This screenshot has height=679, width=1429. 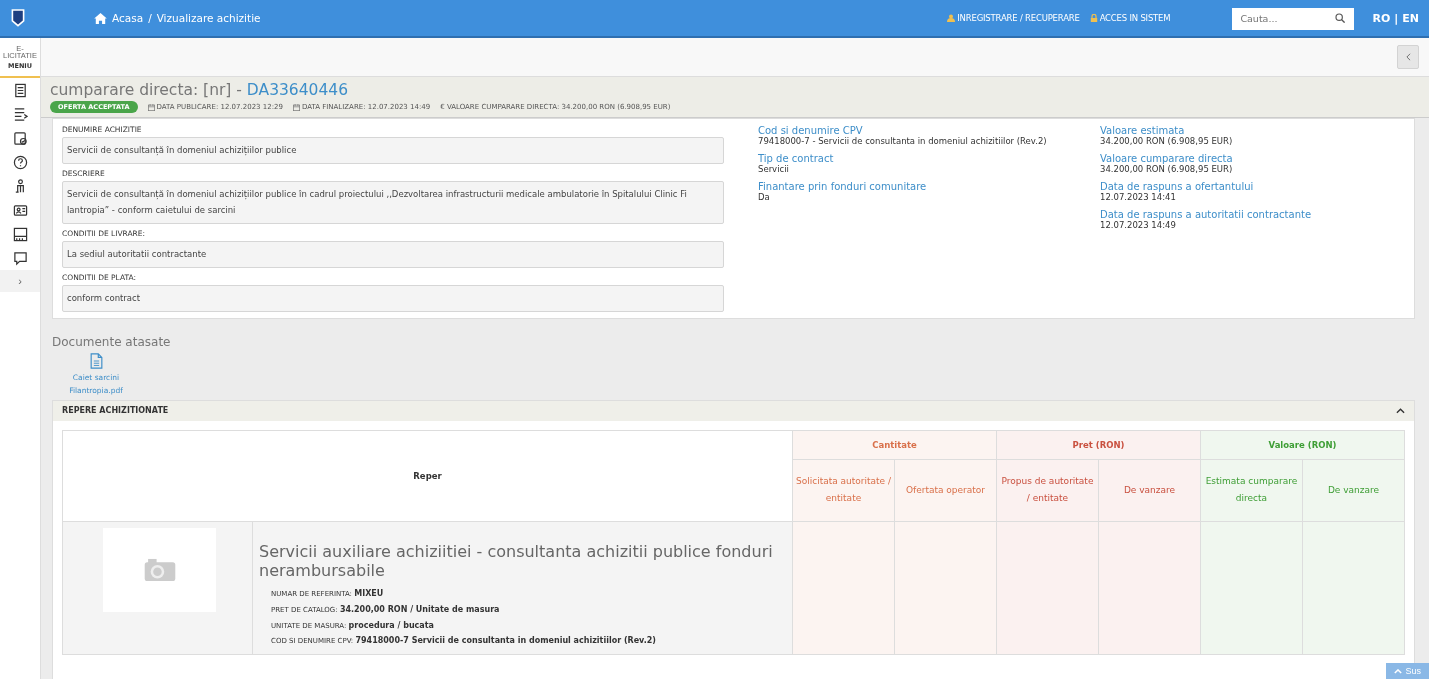 I want to click on document-icon, so click(x=20, y=90).